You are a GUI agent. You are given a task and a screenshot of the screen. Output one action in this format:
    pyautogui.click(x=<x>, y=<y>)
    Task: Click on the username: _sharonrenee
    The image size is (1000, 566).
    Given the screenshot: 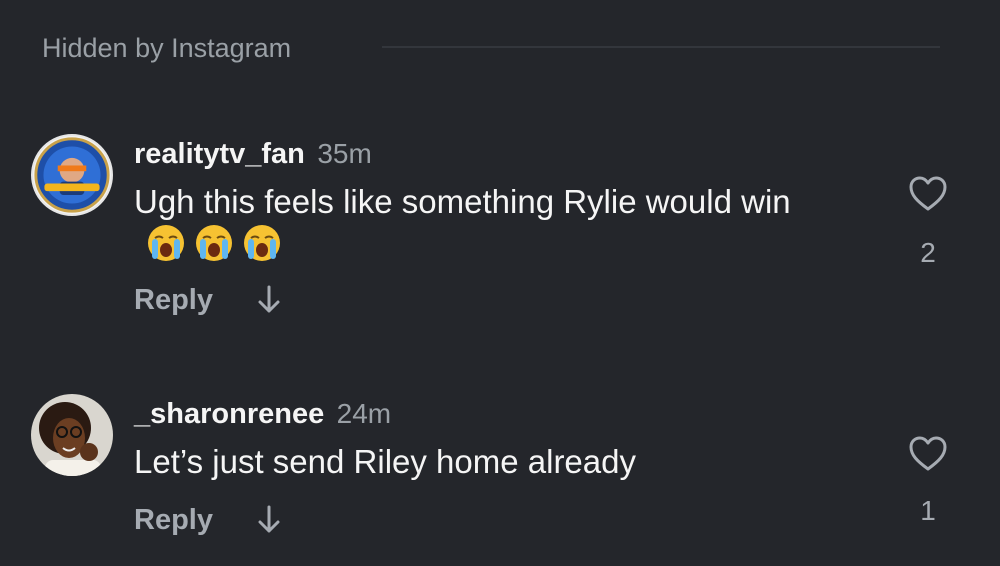 What is the action you would take?
    pyautogui.click(x=229, y=414)
    